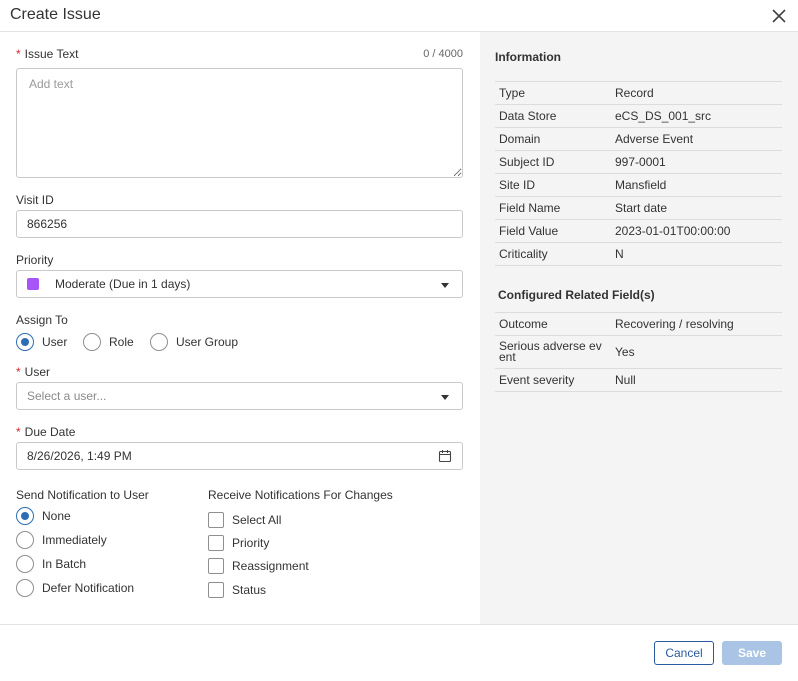  I want to click on info-row: Domain Adverse Event, so click(638, 139).